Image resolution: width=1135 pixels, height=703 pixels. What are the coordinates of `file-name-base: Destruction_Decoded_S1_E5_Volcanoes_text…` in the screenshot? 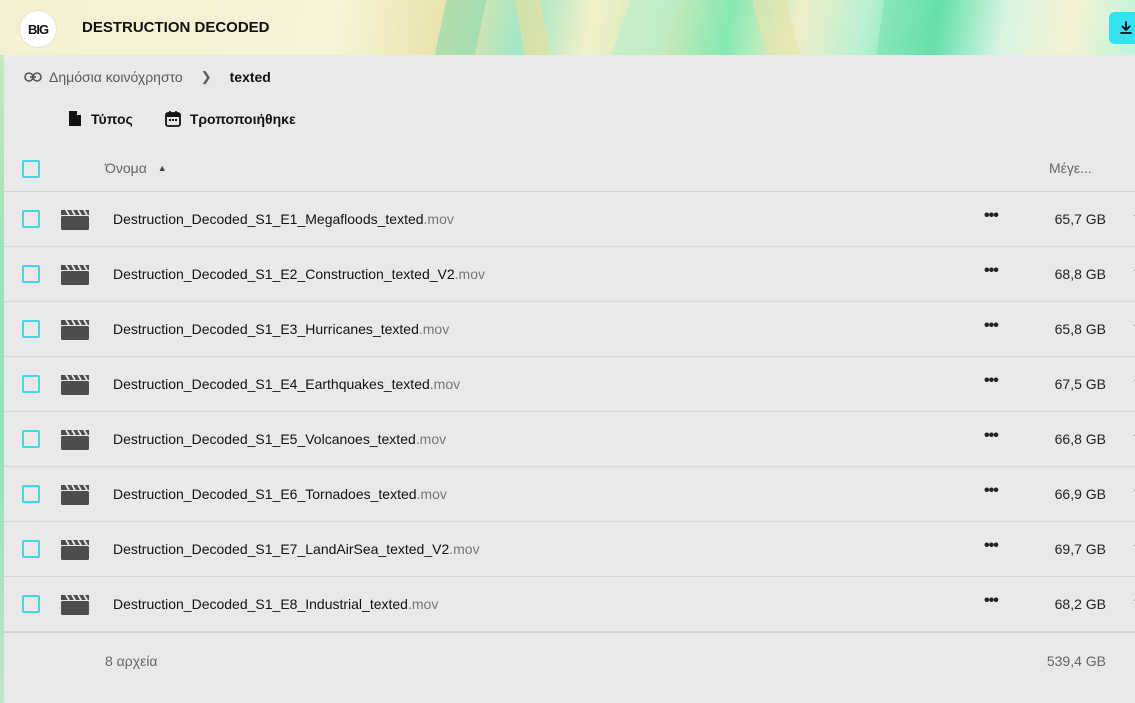 It's located at (264, 439).